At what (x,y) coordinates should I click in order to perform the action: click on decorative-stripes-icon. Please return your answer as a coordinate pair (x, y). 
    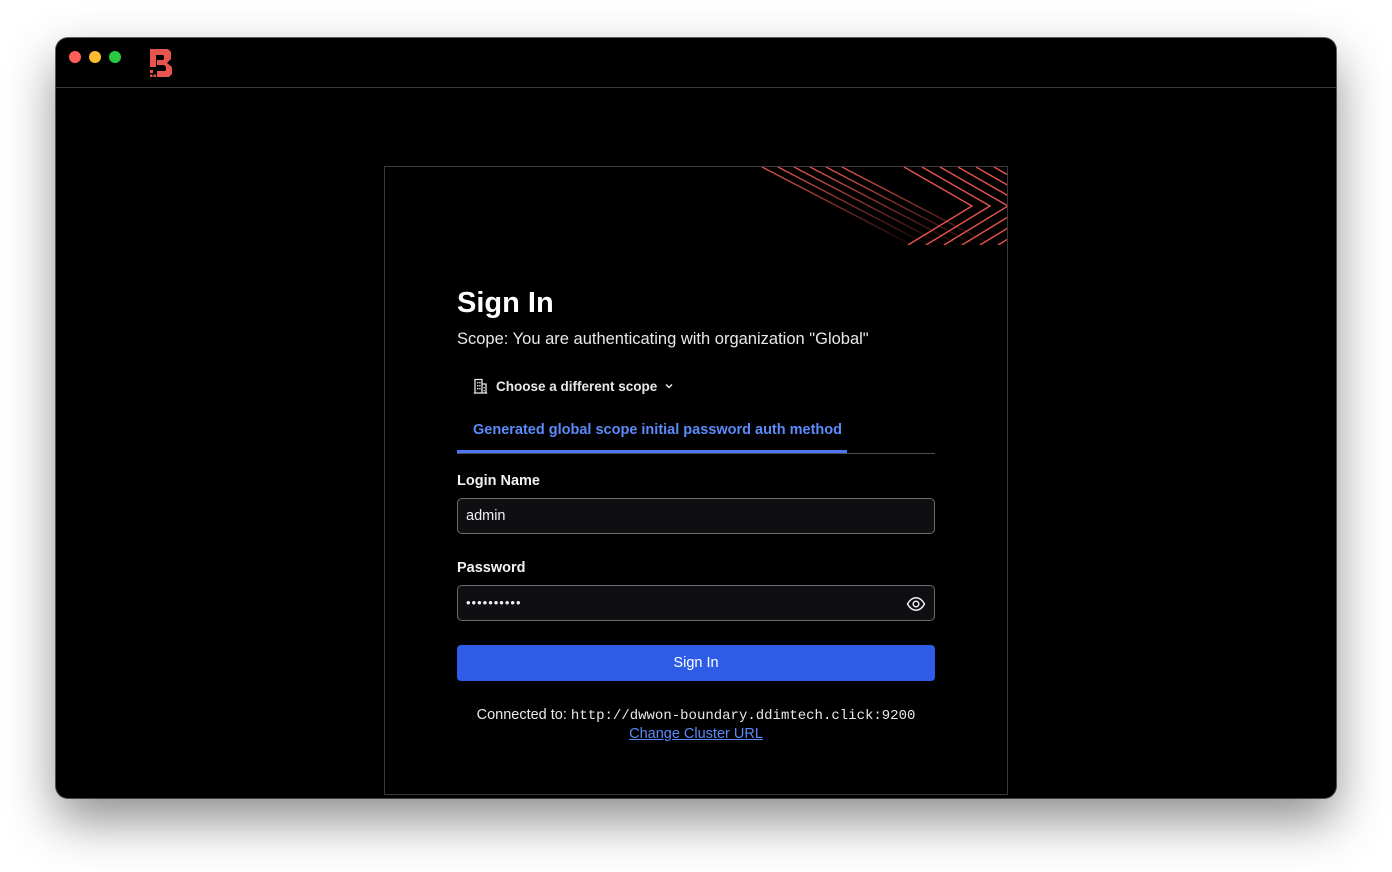
    Looking at the image, I should click on (884, 206).